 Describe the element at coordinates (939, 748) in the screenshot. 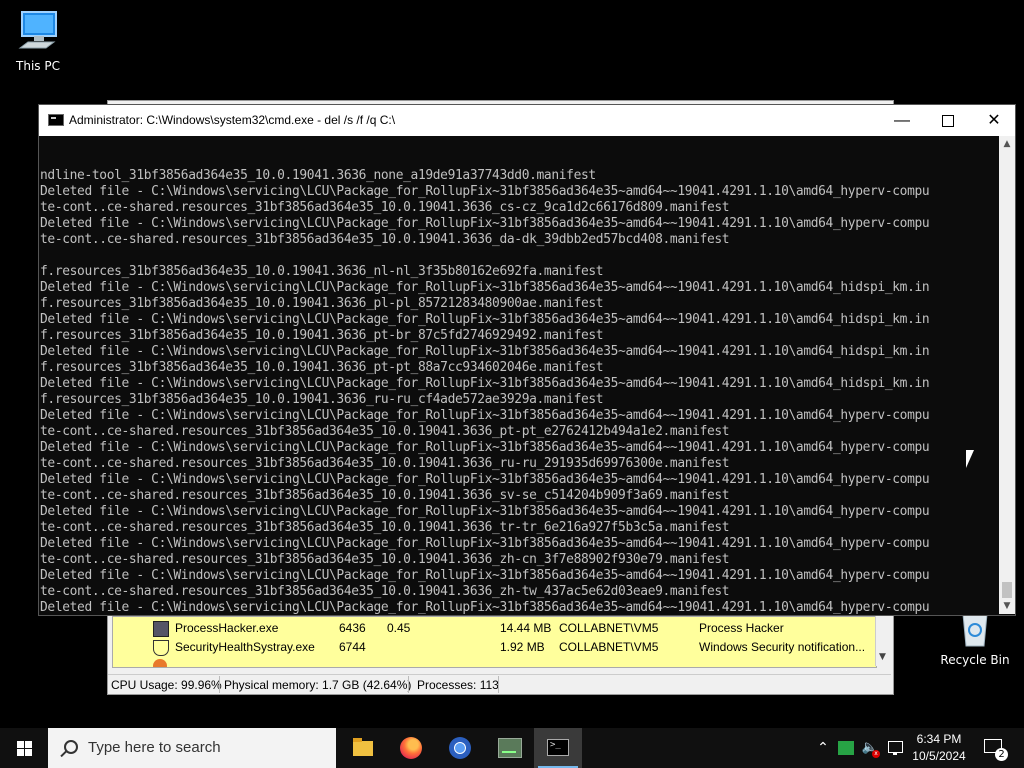

I see `clock: 6:34 PM 10/5/2024` at that location.